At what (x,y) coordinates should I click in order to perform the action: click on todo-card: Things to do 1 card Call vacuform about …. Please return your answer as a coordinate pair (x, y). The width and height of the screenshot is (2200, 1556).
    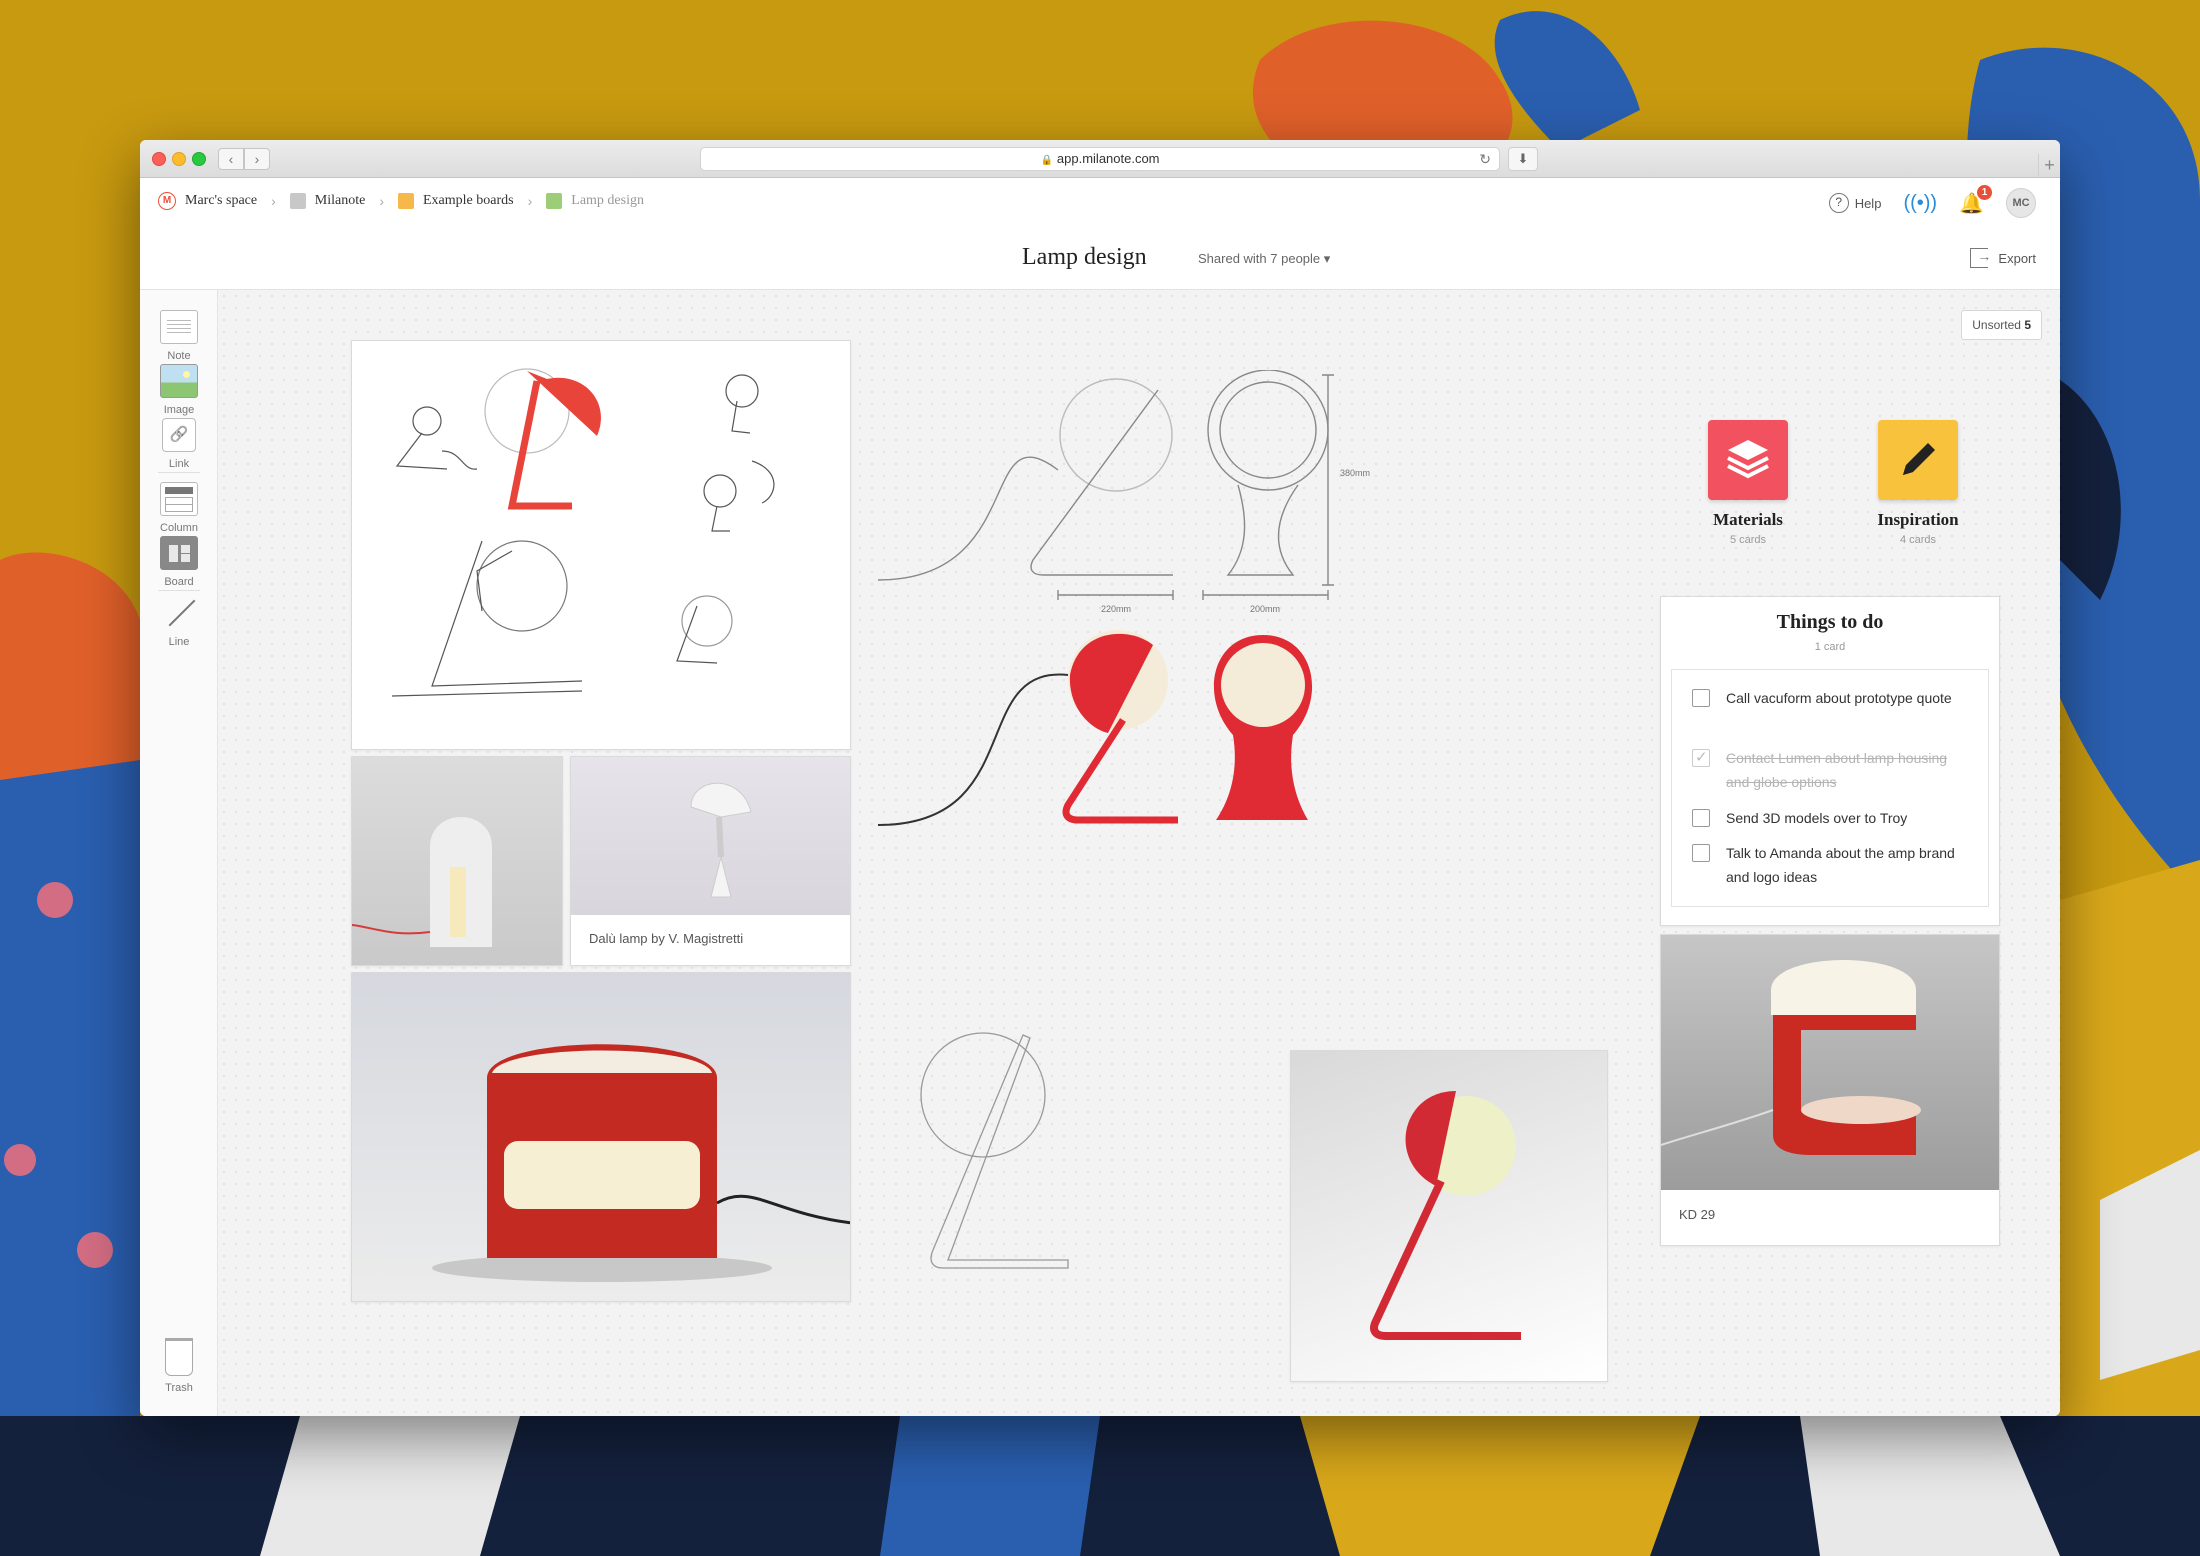
    Looking at the image, I should click on (1830, 761).